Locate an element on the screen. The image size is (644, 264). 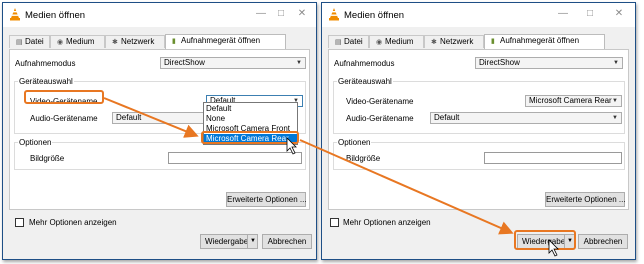
dropdown-option: Default is located at coordinates (250, 108).